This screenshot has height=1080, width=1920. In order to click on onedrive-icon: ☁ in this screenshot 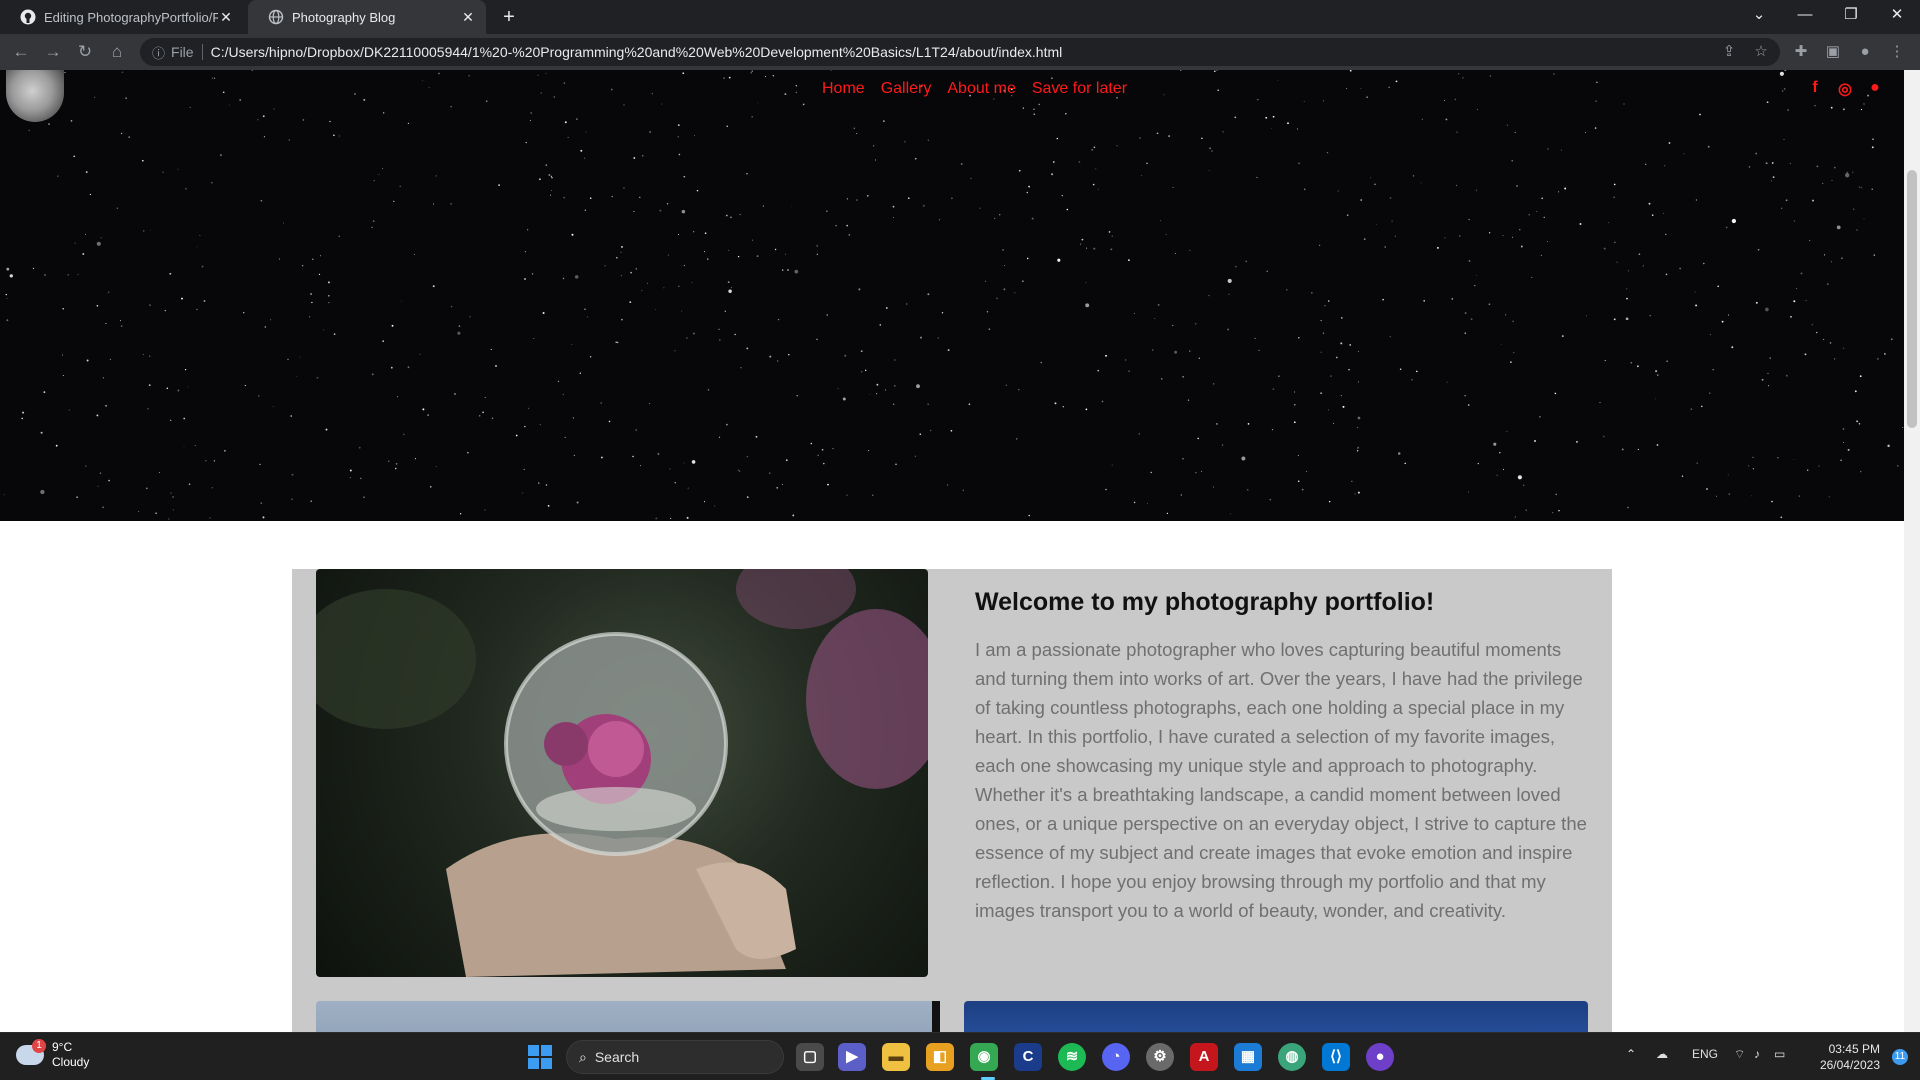, I will do `click(1662, 1054)`.